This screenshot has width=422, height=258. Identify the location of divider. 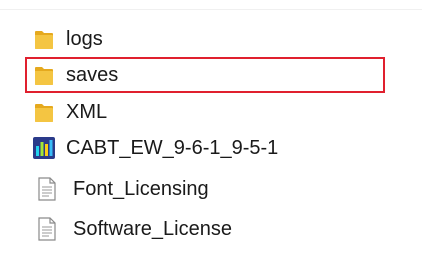
(211, 9).